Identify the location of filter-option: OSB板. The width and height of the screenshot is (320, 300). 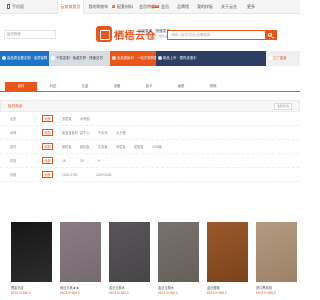
(161, 146).